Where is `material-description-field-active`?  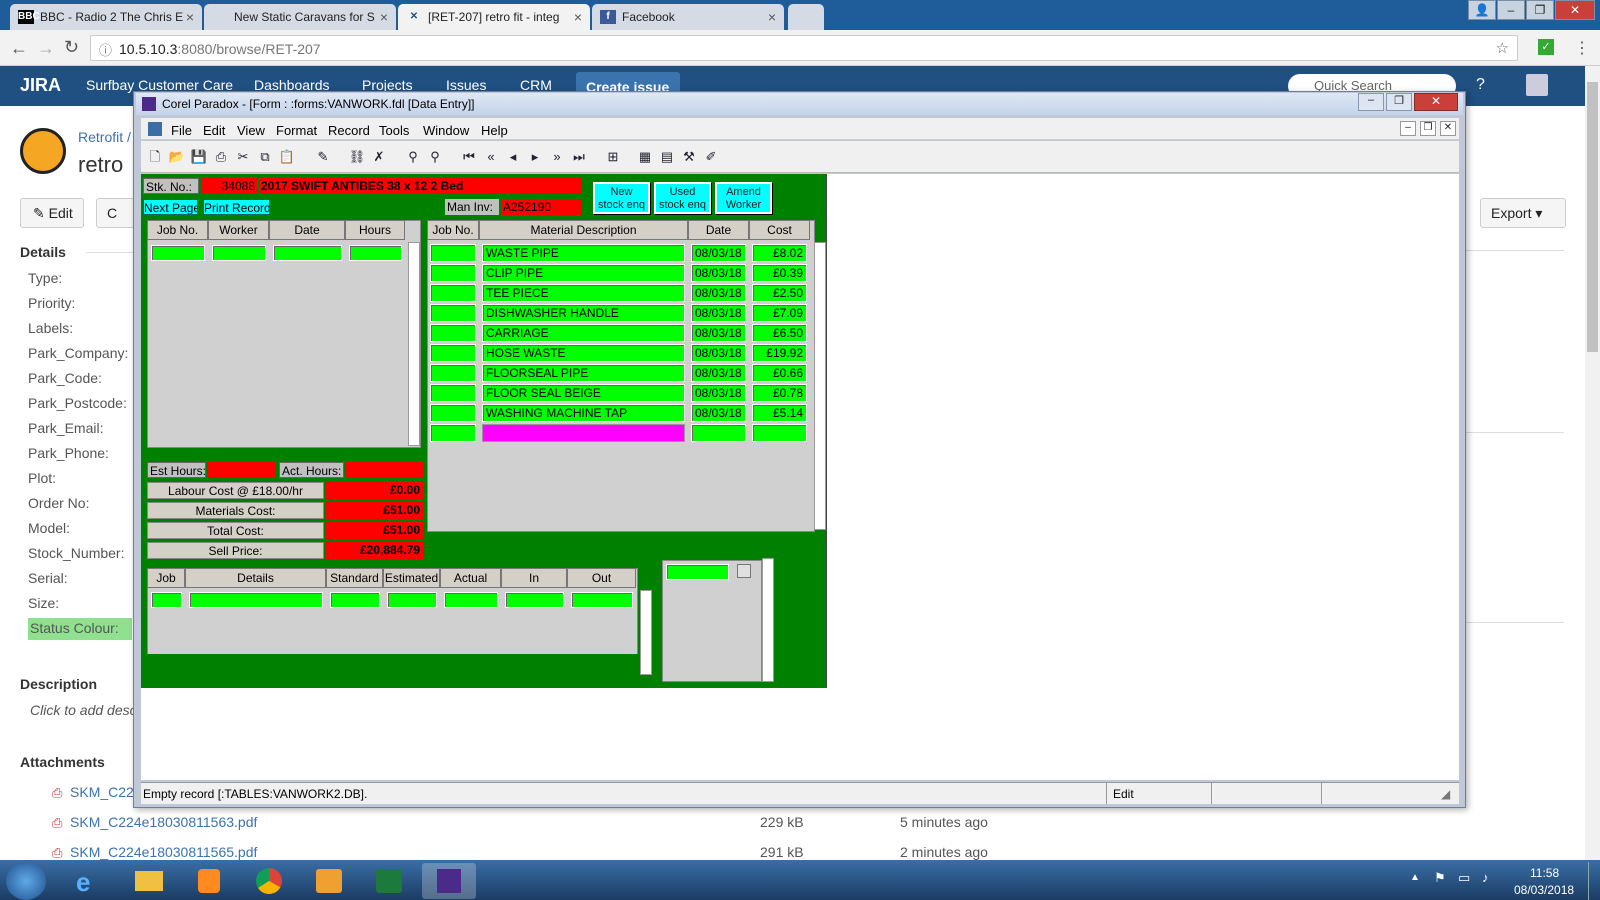
material-description-field-active is located at coordinates (583, 433).